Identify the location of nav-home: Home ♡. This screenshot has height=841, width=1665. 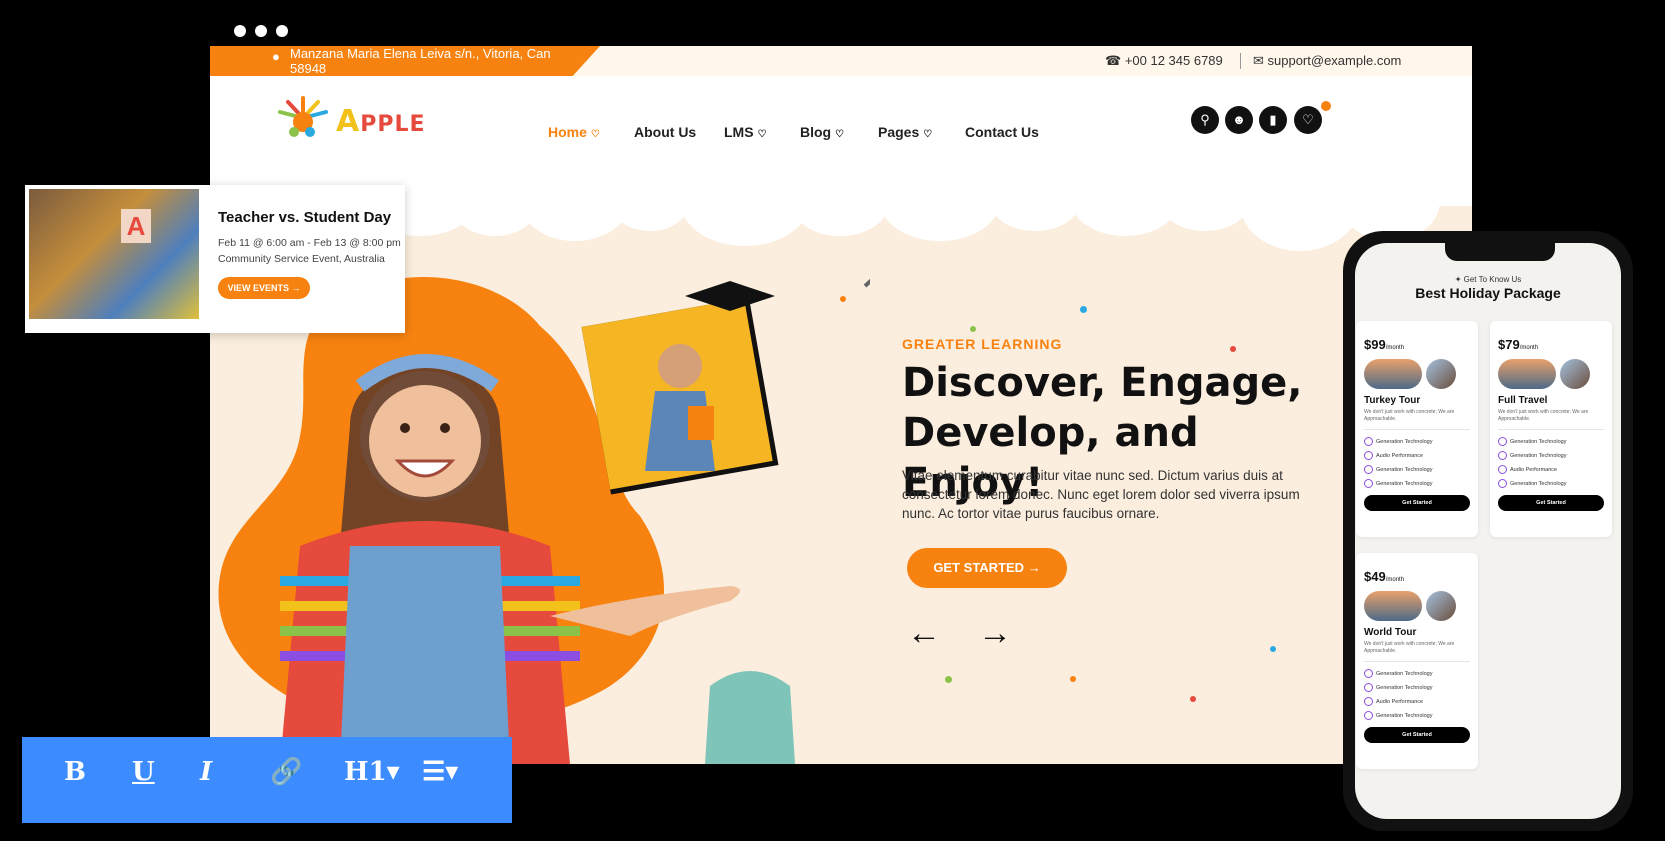
(574, 132).